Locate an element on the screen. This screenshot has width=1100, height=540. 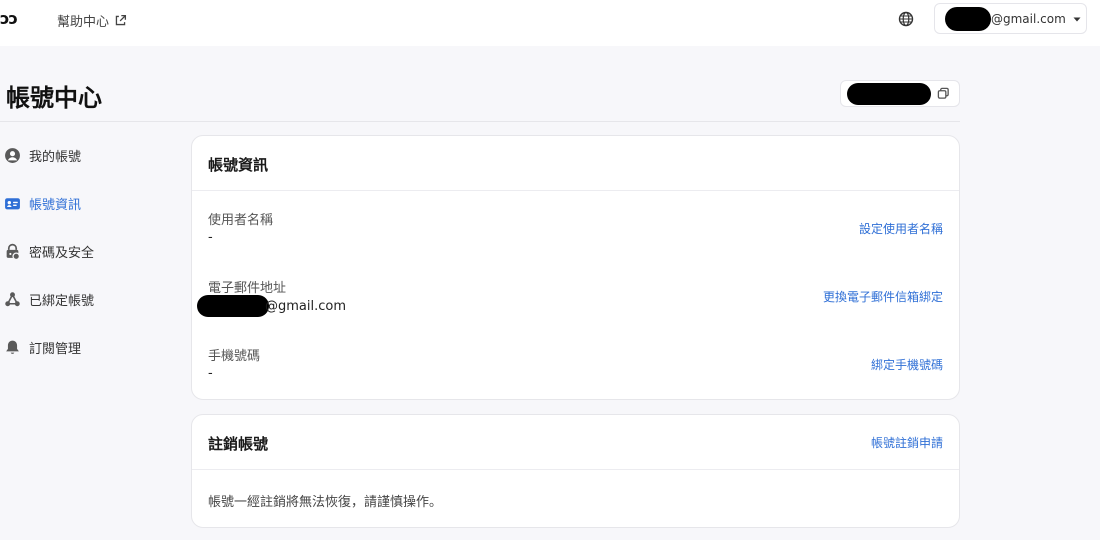
redacted-user-id is located at coordinates (889, 93).